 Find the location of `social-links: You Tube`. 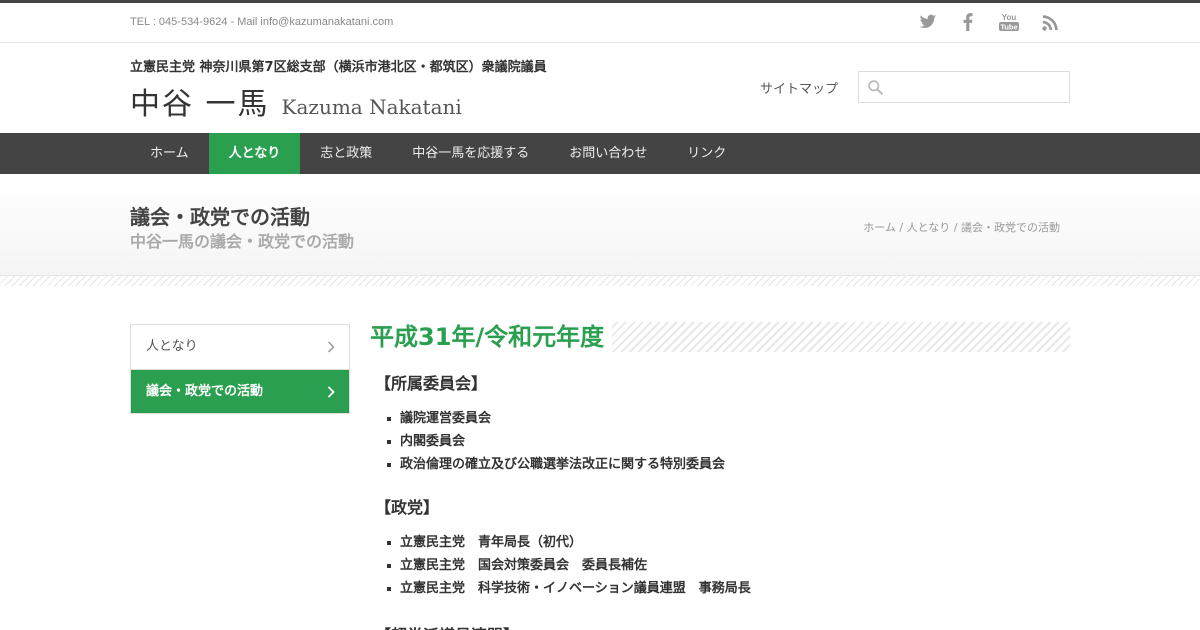

social-links: You Tube is located at coordinates (989, 22).